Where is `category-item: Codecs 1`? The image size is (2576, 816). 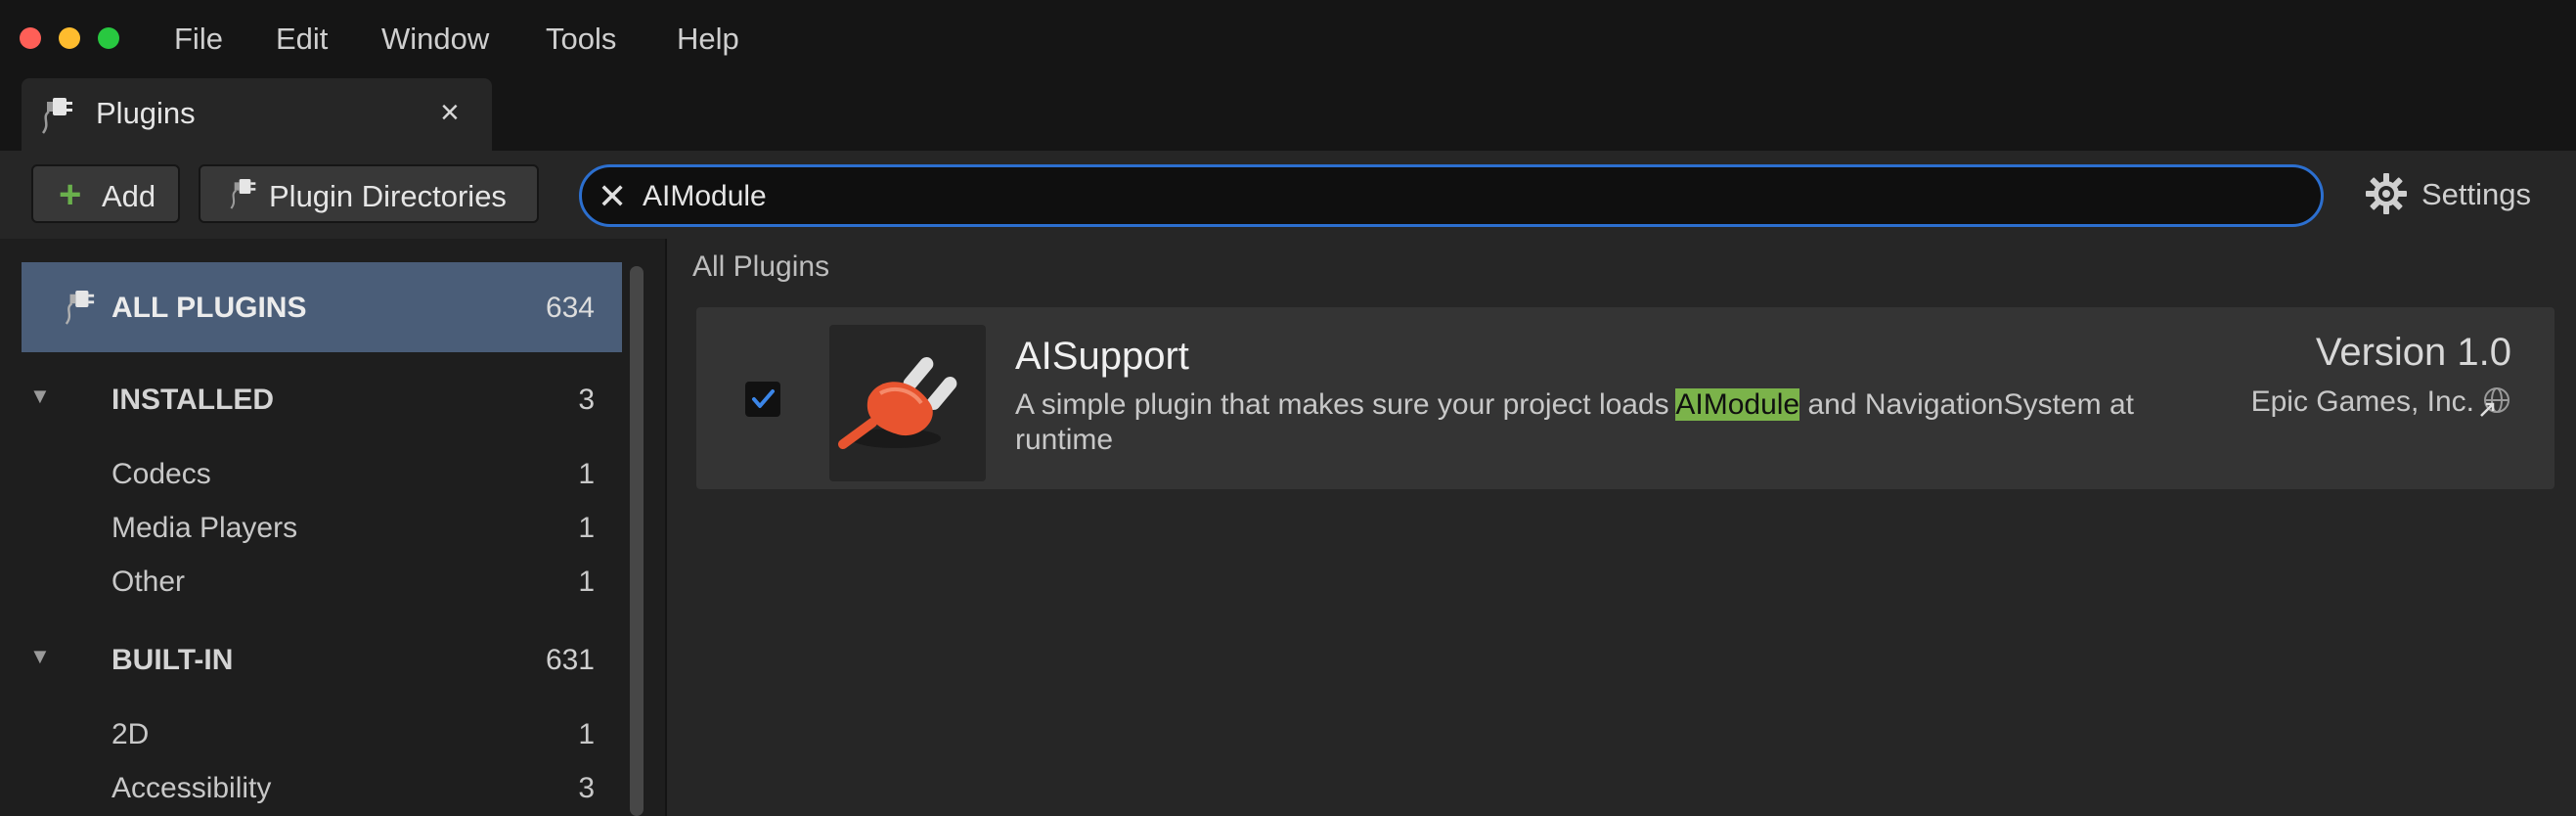
category-item: Codecs 1 is located at coordinates (322, 475).